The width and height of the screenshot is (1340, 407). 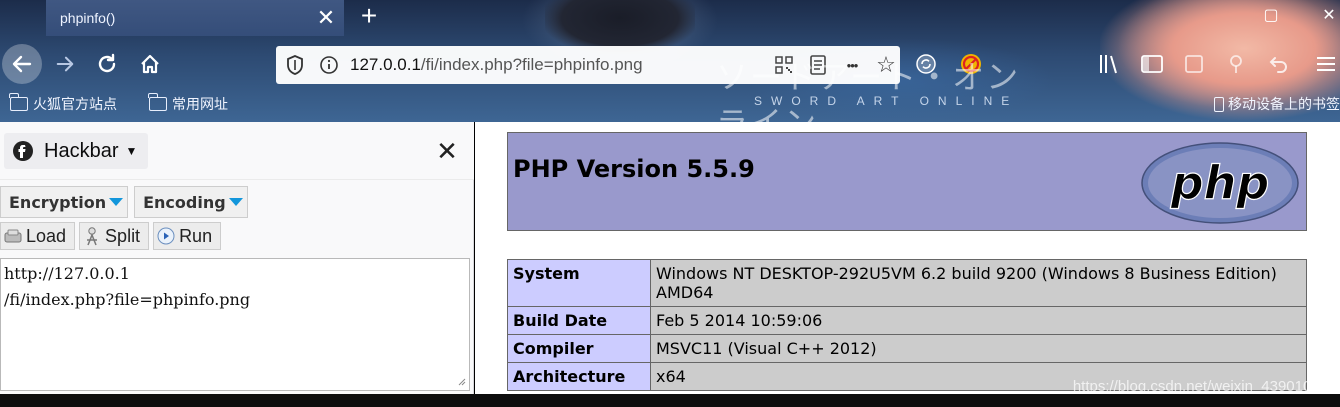 I want to click on hackbar-menu-row: Encryption Encoding, so click(x=124, y=202).